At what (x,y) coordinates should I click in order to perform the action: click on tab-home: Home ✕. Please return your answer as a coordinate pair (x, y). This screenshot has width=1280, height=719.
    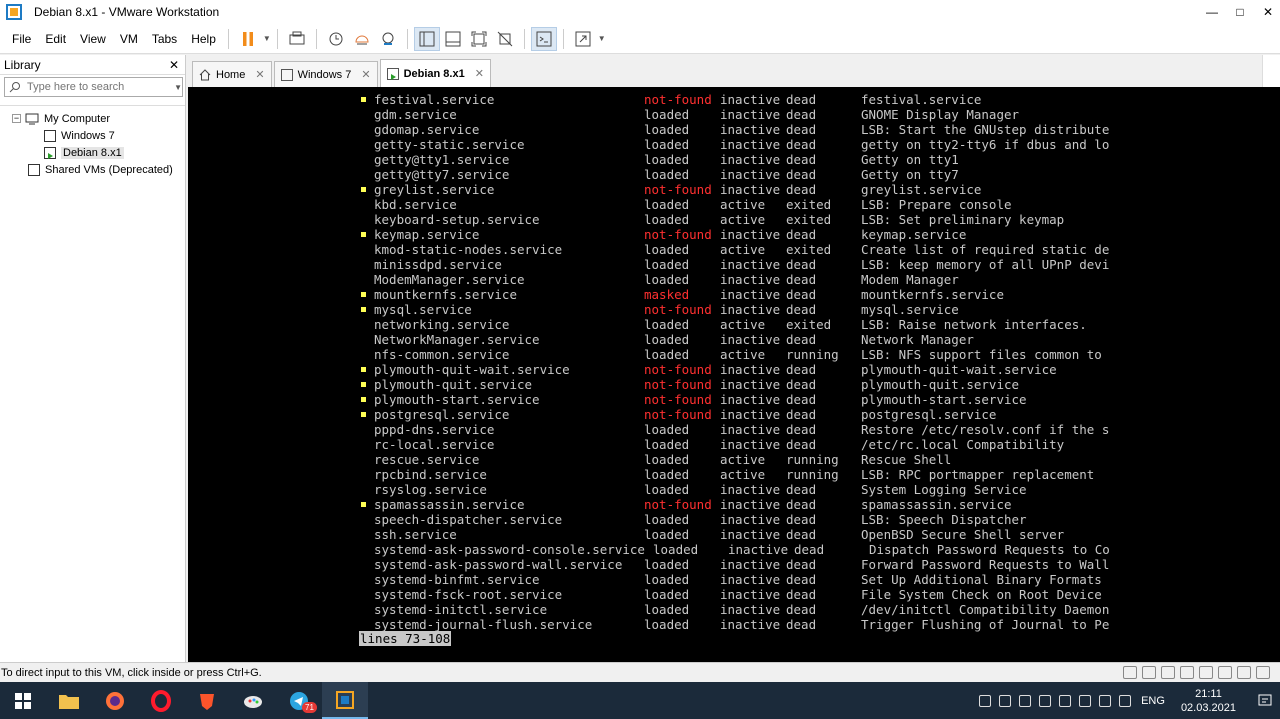
    Looking at the image, I should click on (232, 74).